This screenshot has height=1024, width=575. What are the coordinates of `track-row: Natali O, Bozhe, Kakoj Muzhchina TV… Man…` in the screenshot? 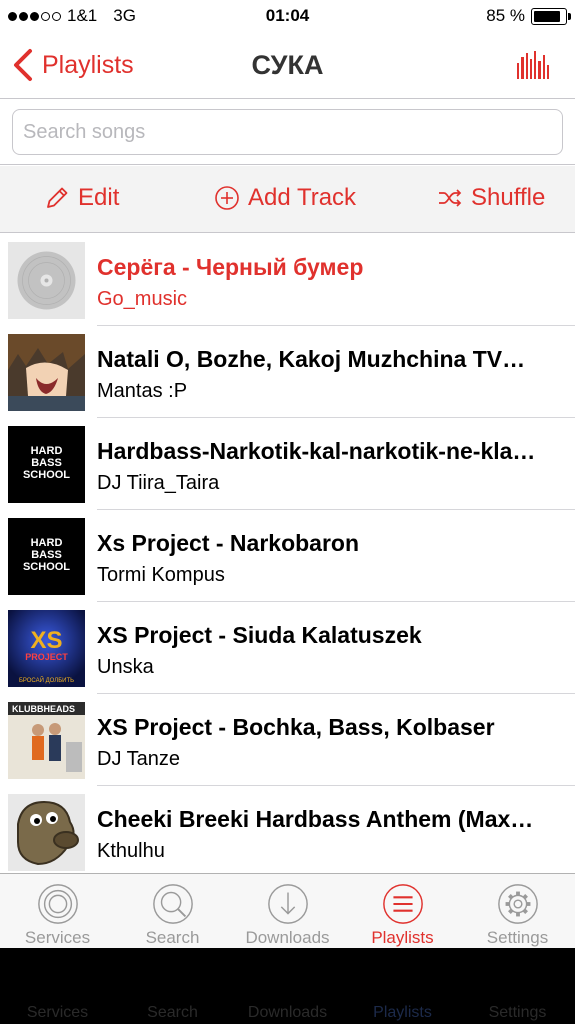 It's located at (287, 372).